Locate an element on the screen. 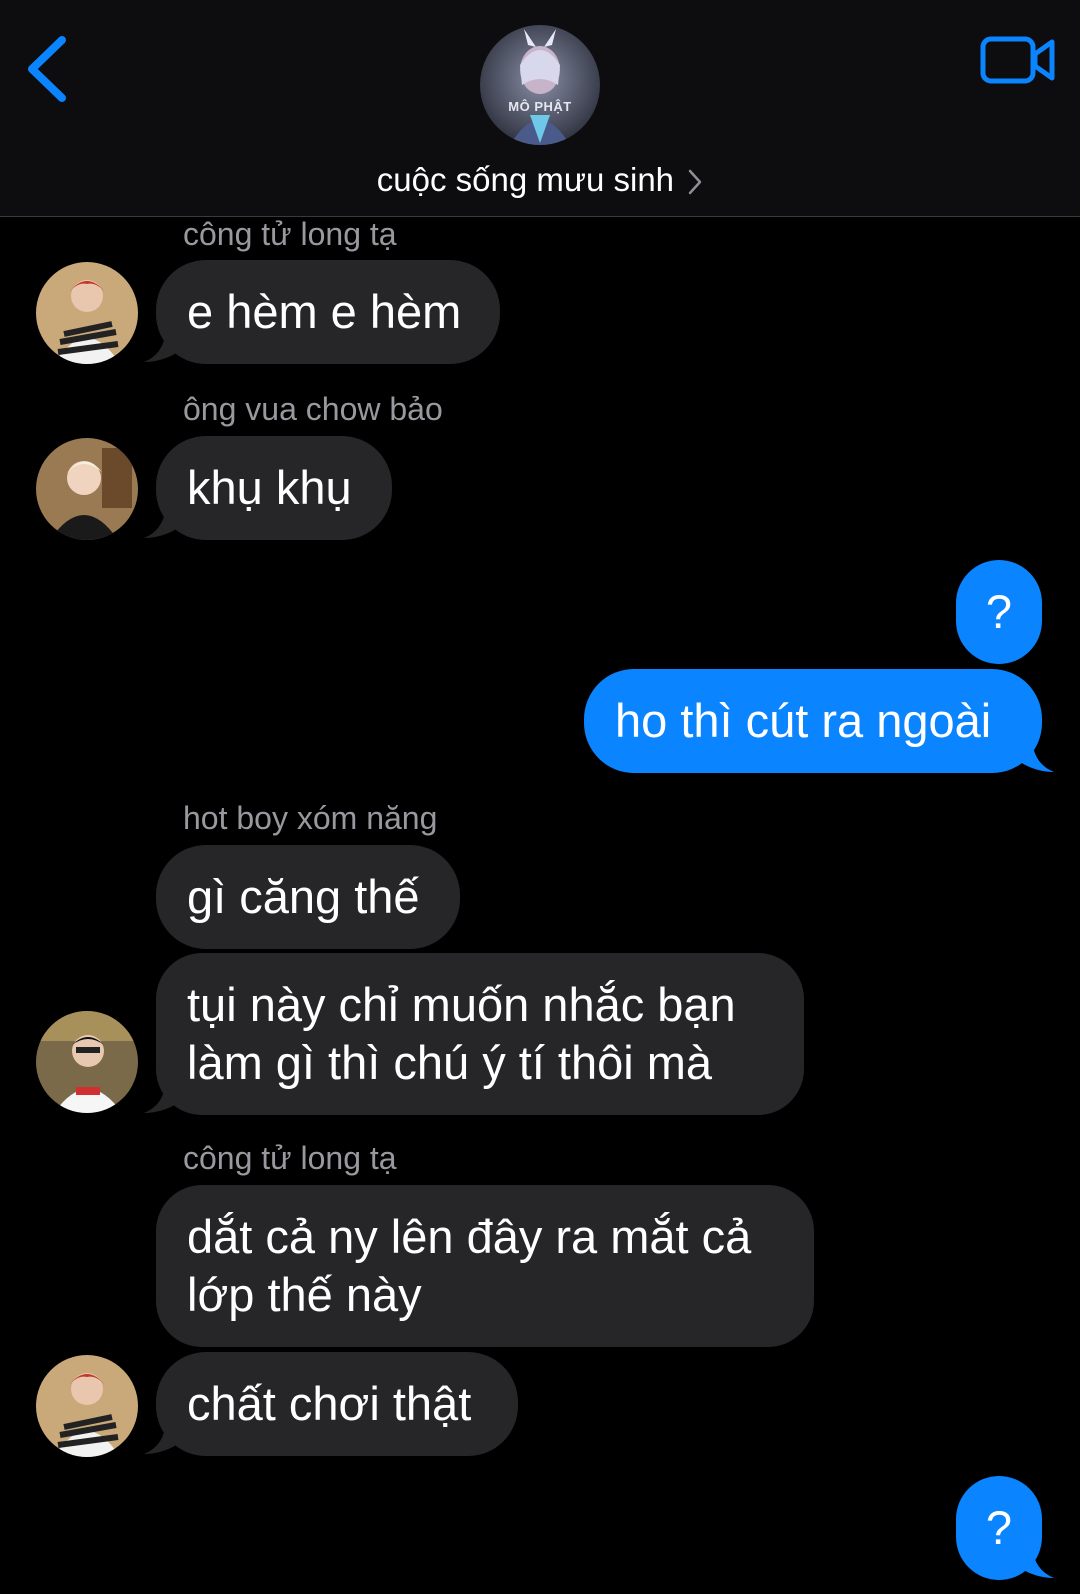  message-bubble: gì căng thế is located at coordinates (308, 897).